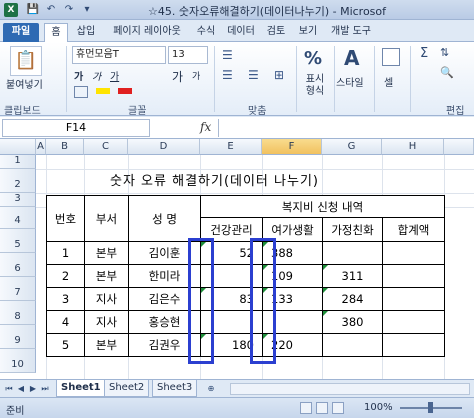 The height and width of the screenshot is (418, 474). I want to click on row-header: 10, so click(18, 361).